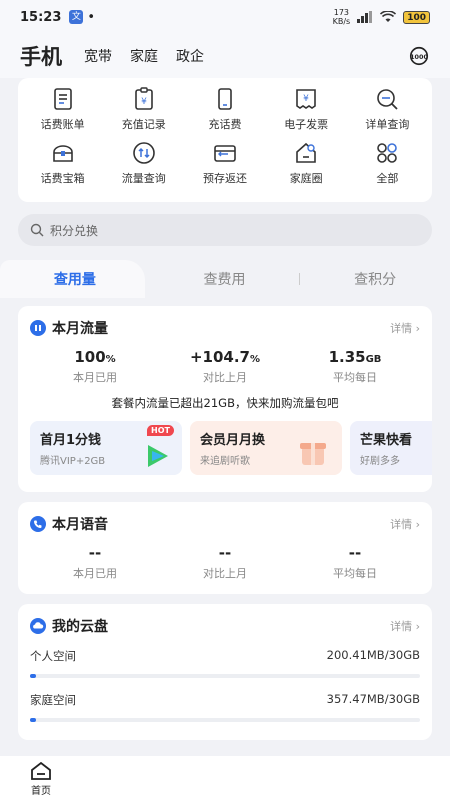  I want to click on quick-item-all-services: 全部, so click(387, 163).